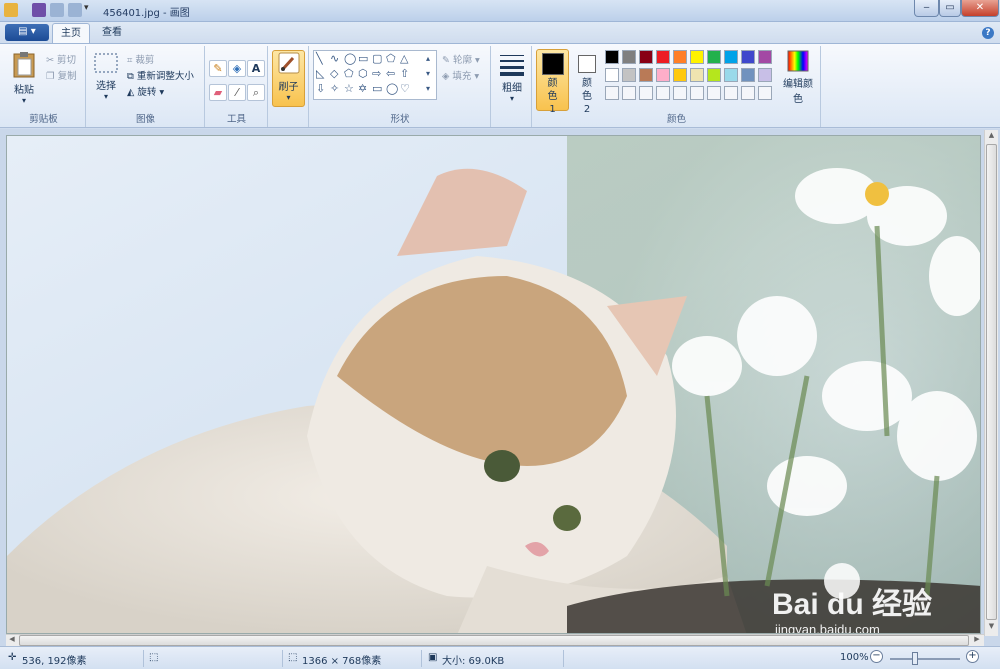 The image size is (1000, 669). I want to click on resize-button: ⧉ 重新调整大小, so click(160, 75).